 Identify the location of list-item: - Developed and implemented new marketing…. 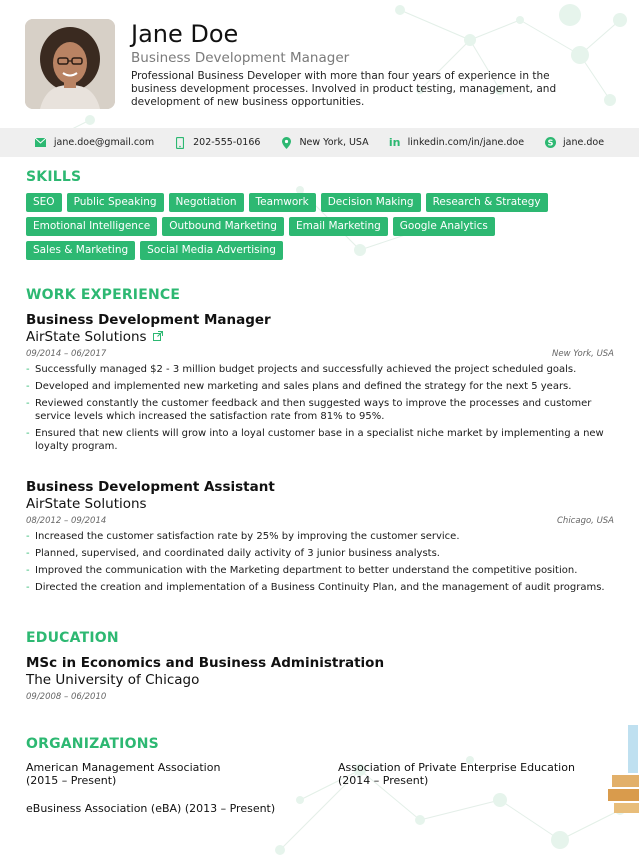
(299, 386).